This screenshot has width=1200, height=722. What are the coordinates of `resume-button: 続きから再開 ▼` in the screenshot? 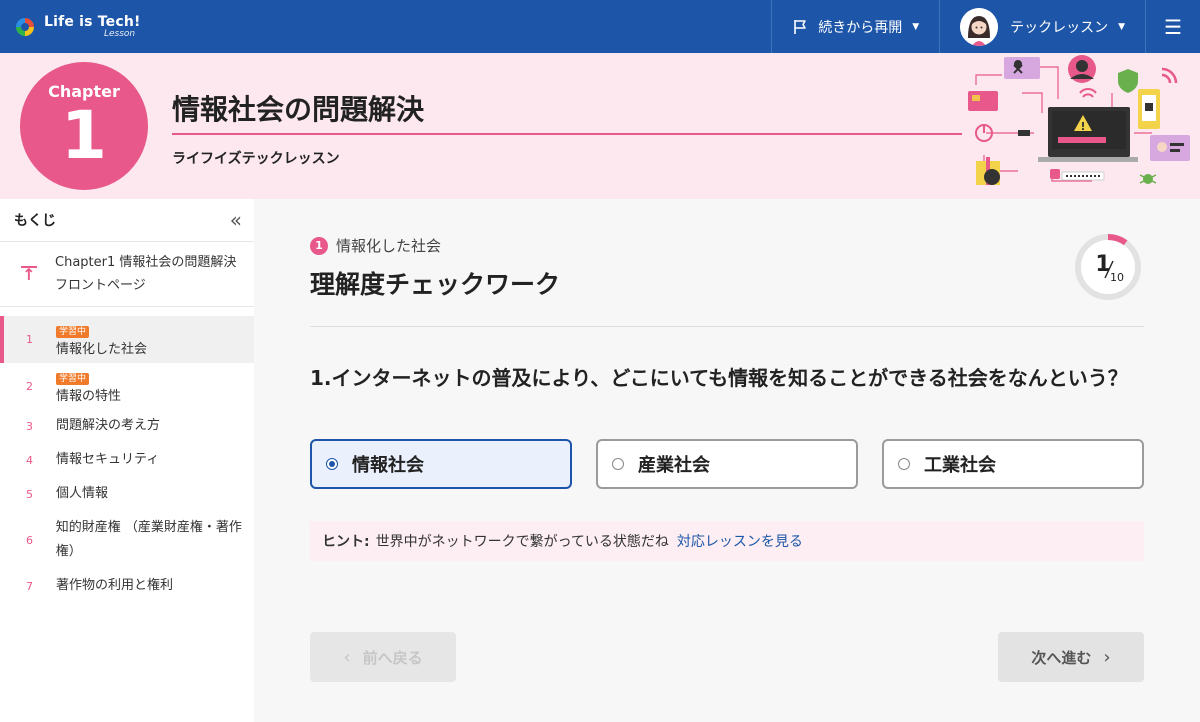 It's located at (855, 26).